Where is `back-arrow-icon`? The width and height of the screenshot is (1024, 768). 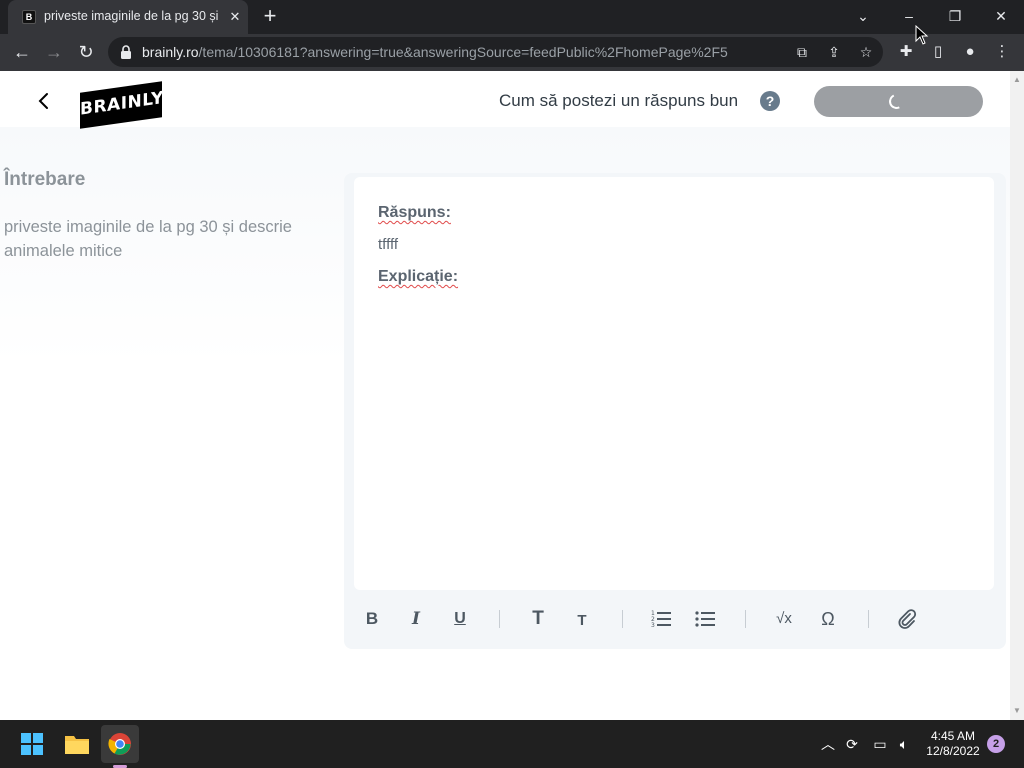 back-arrow-icon is located at coordinates (44, 101).